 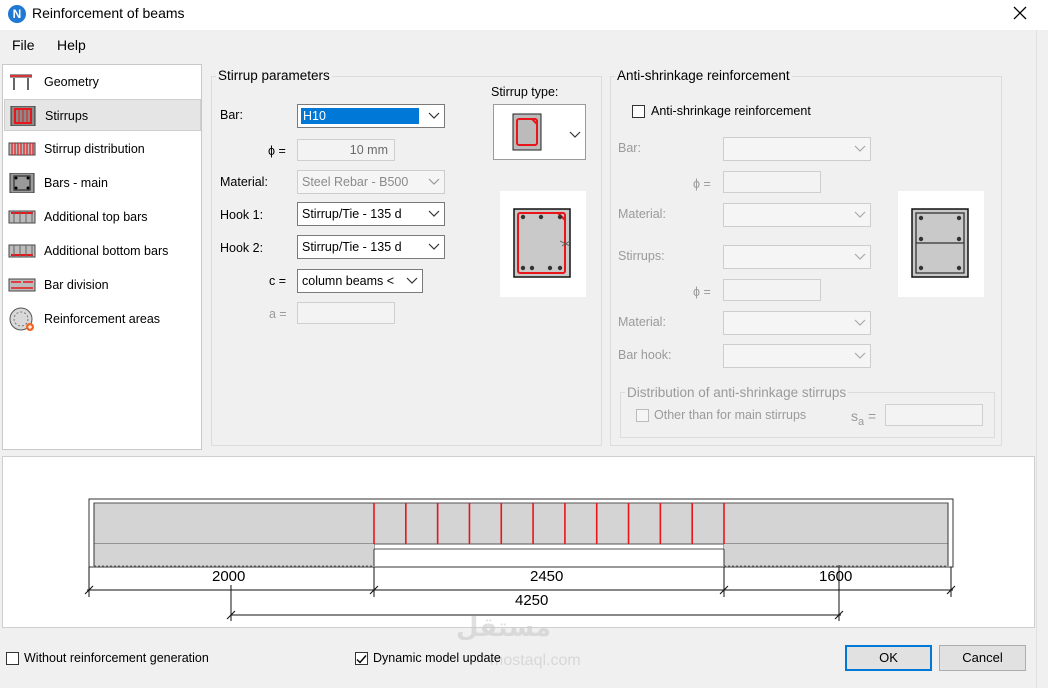 I want to click on nav-item-reinforcement-areas: Reinforcement areas, so click(x=102, y=319).